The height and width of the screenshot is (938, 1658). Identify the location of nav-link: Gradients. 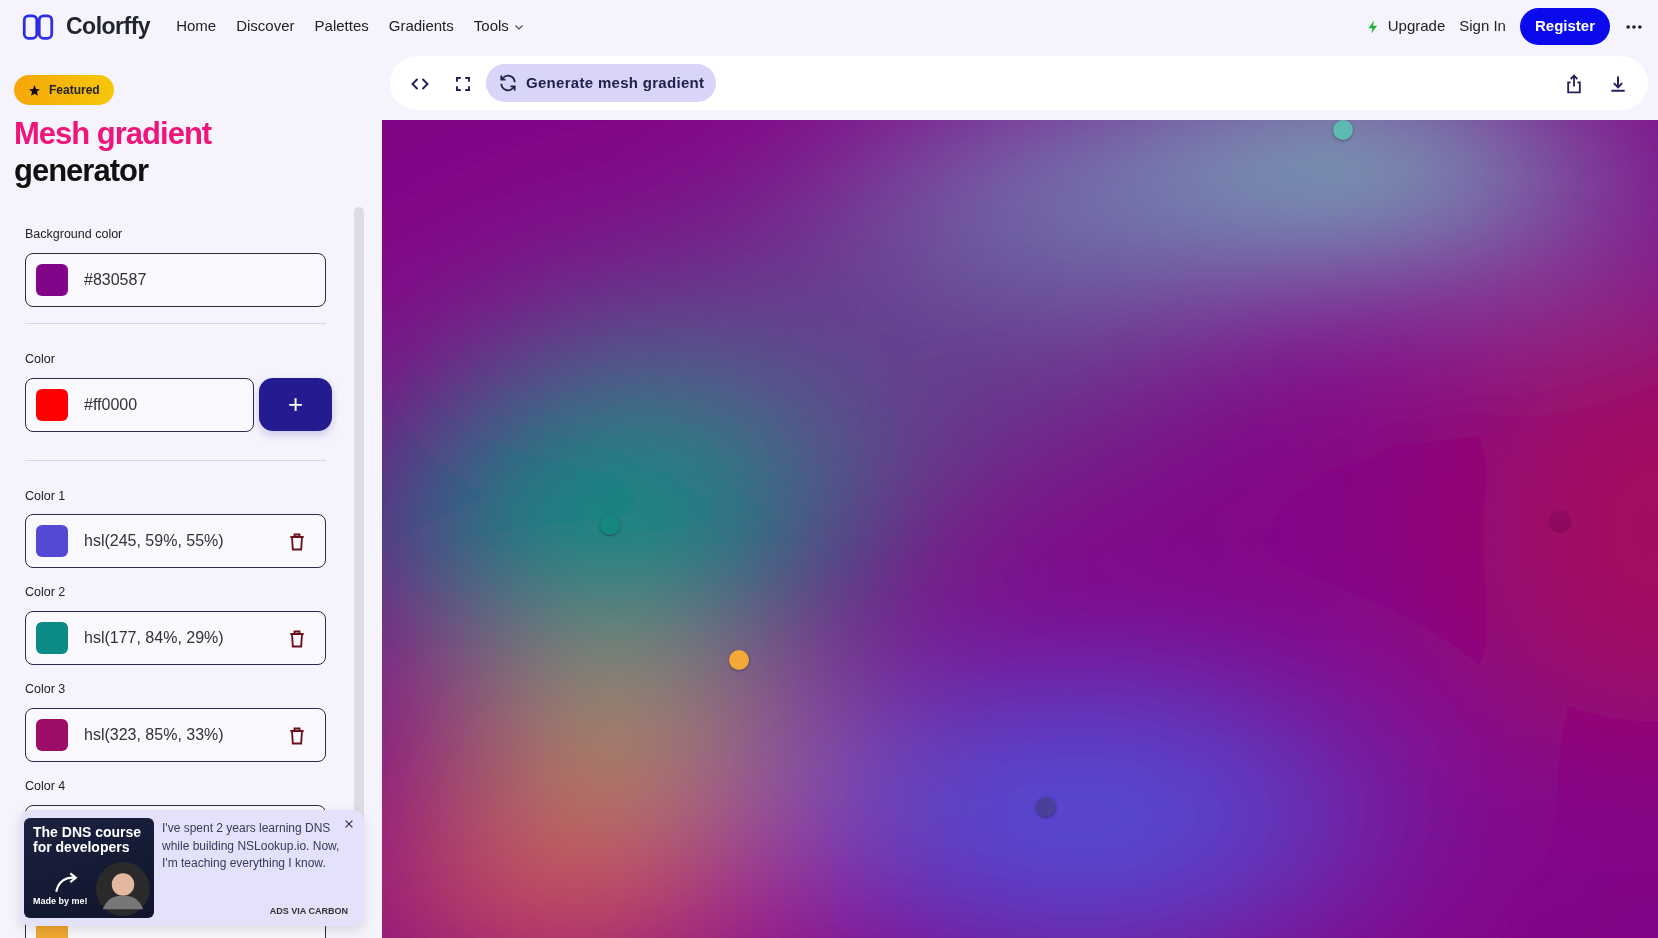
(421, 26).